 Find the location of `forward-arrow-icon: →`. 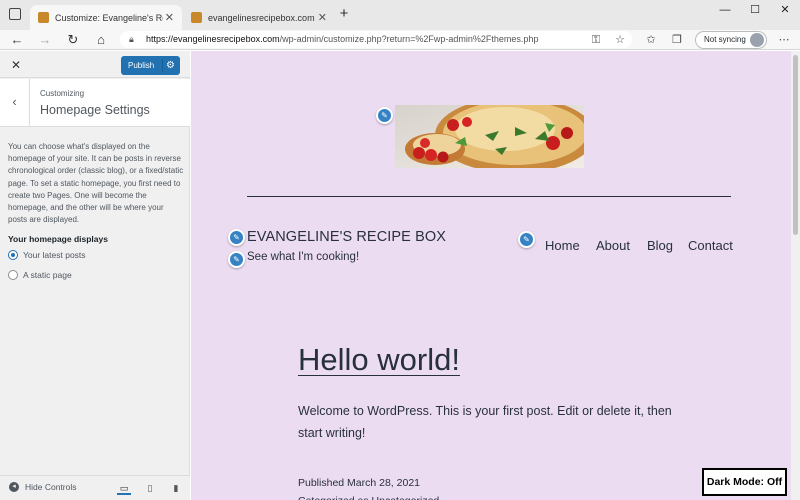

forward-arrow-icon: → is located at coordinates (45, 40).